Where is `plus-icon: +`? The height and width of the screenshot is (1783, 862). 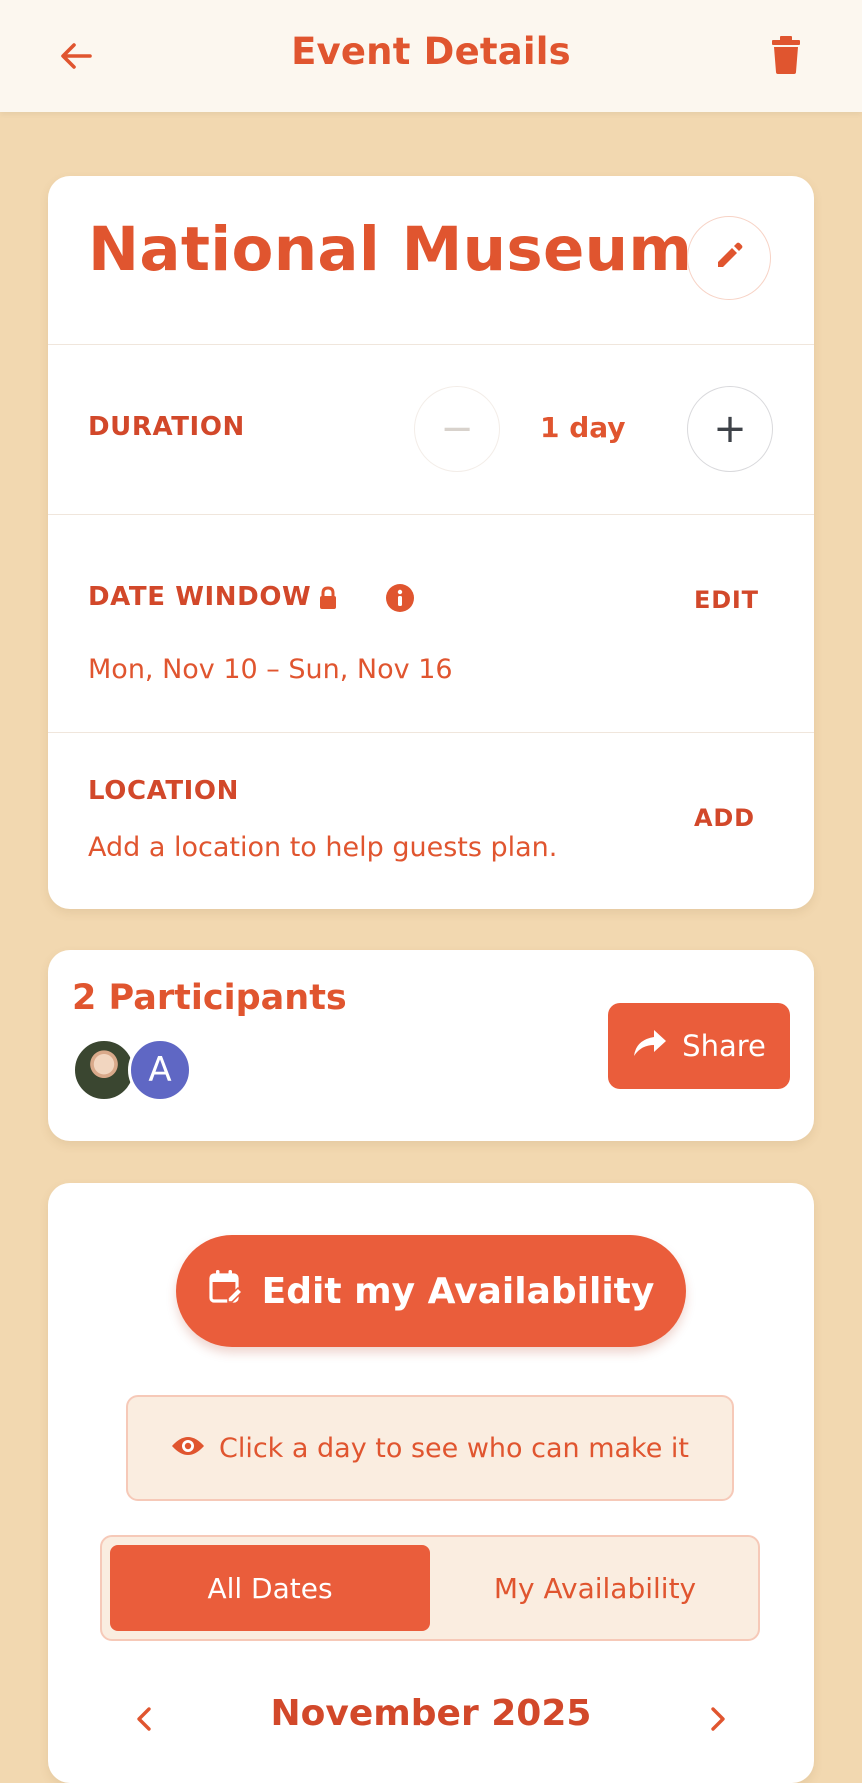 plus-icon: + is located at coordinates (730, 429).